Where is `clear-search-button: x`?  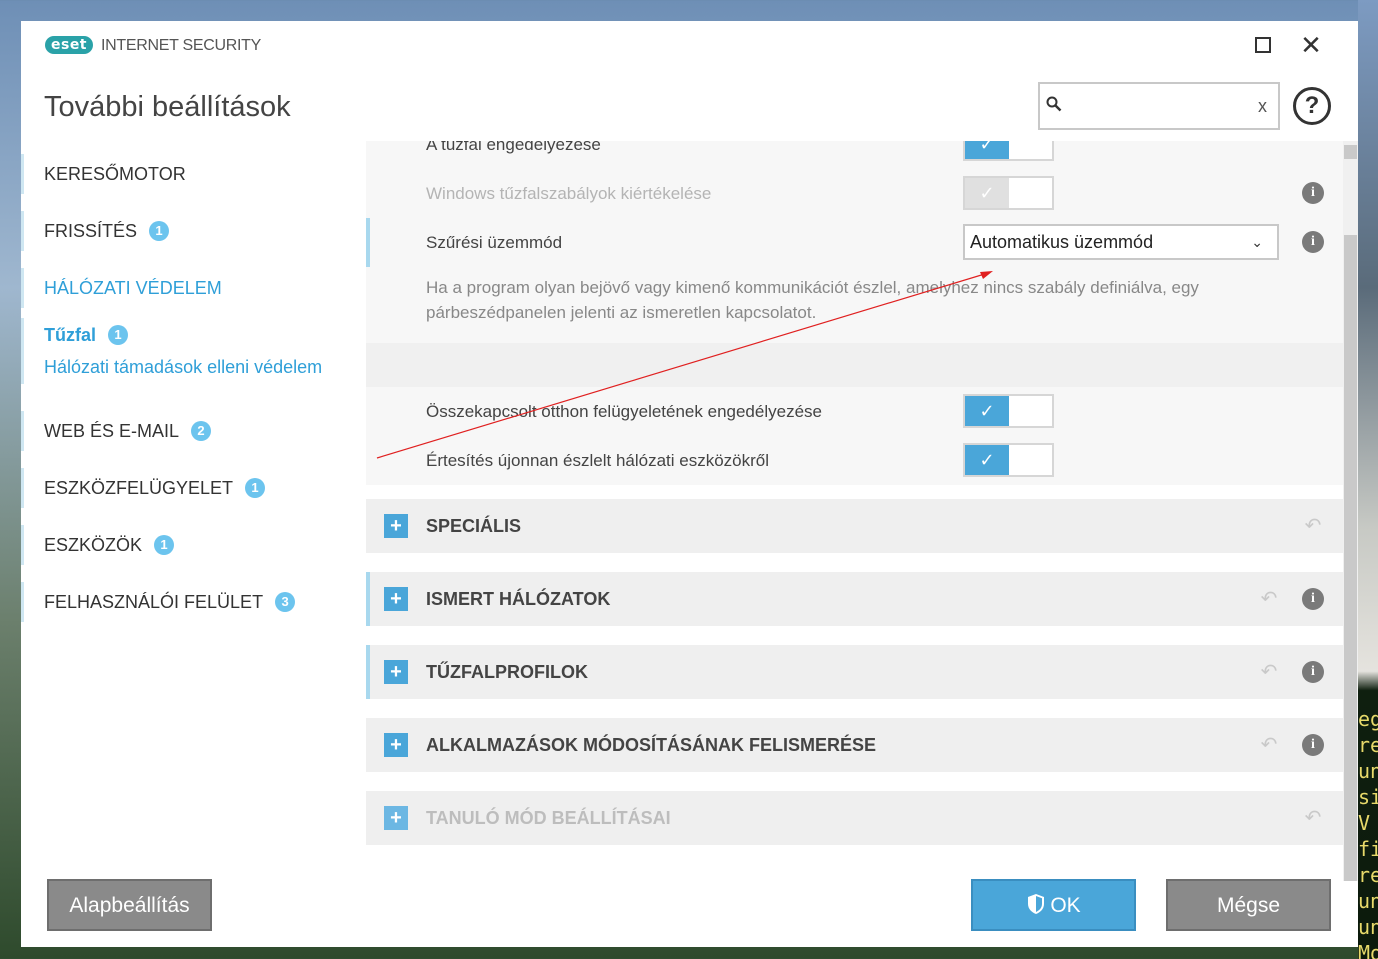
clear-search-button: x is located at coordinates (1262, 106).